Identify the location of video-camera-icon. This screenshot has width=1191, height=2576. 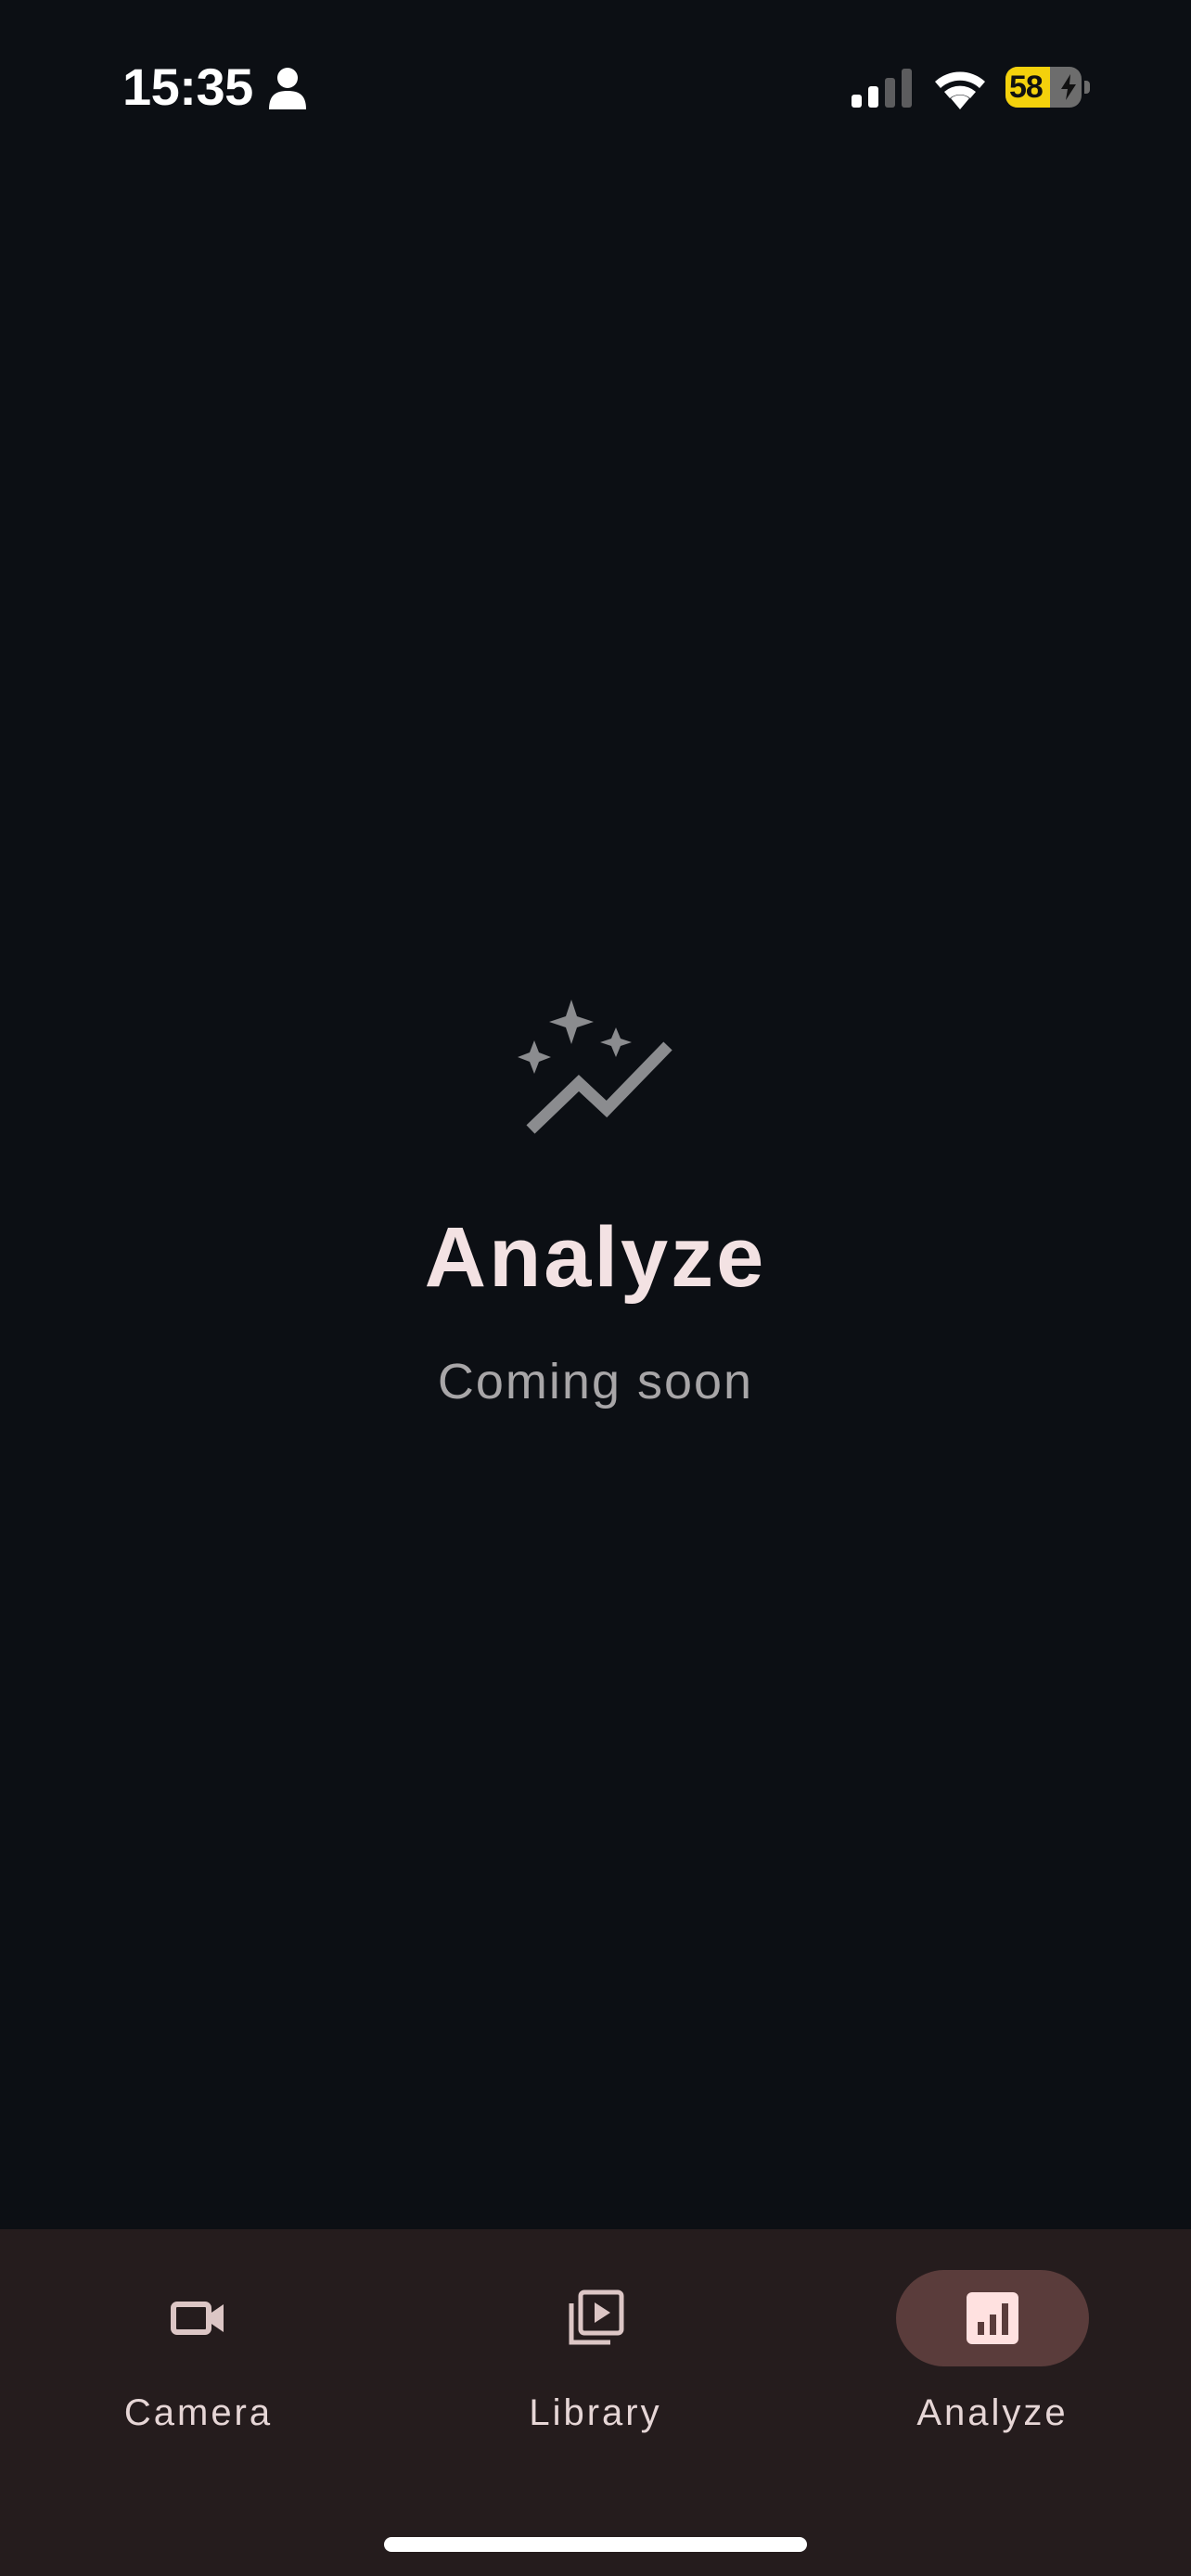
(197, 2318).